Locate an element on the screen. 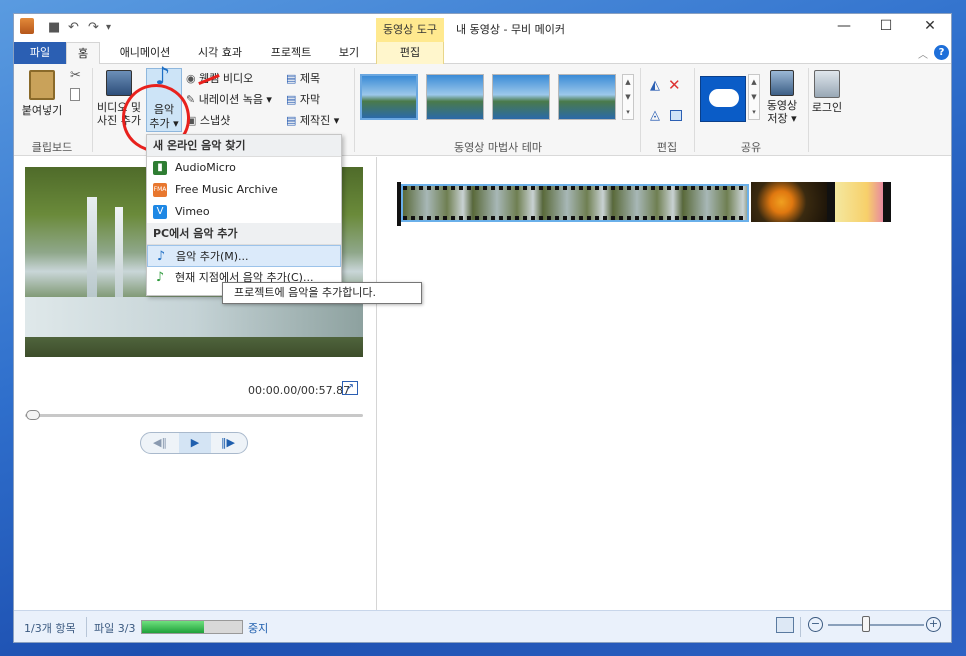 The image size is (966, 656). credits-button: ▤ 제작진 ▾ is located at coordinates (312, 121).